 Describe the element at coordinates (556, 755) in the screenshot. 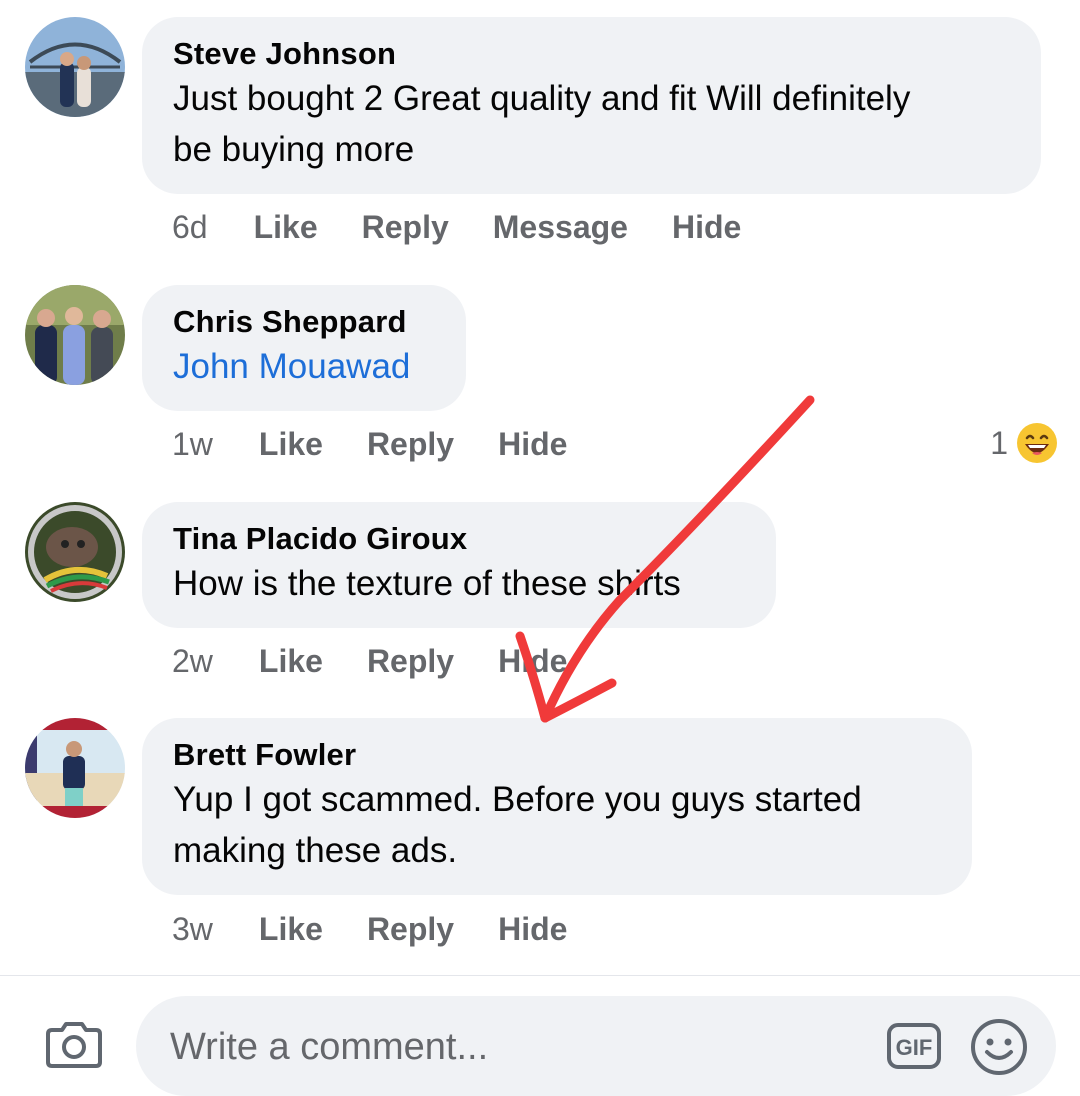

I see `comment-author: Brett Fowler` at that location.